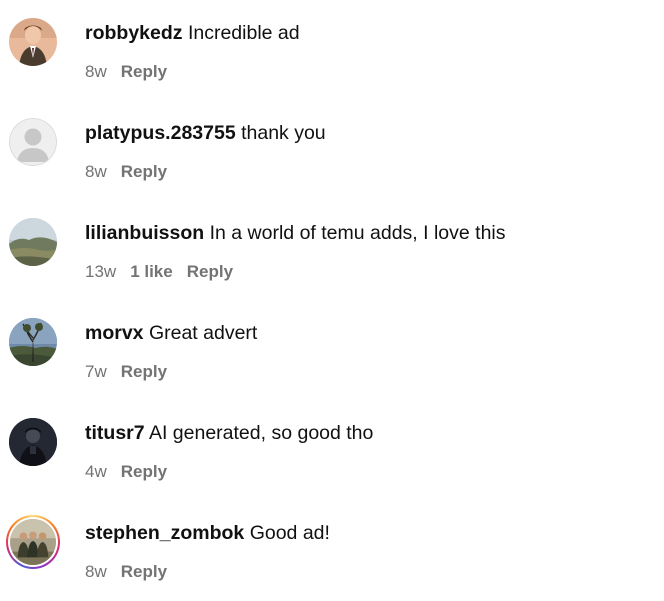  I want to click on comment-text: Great advert, so click(203, 333).